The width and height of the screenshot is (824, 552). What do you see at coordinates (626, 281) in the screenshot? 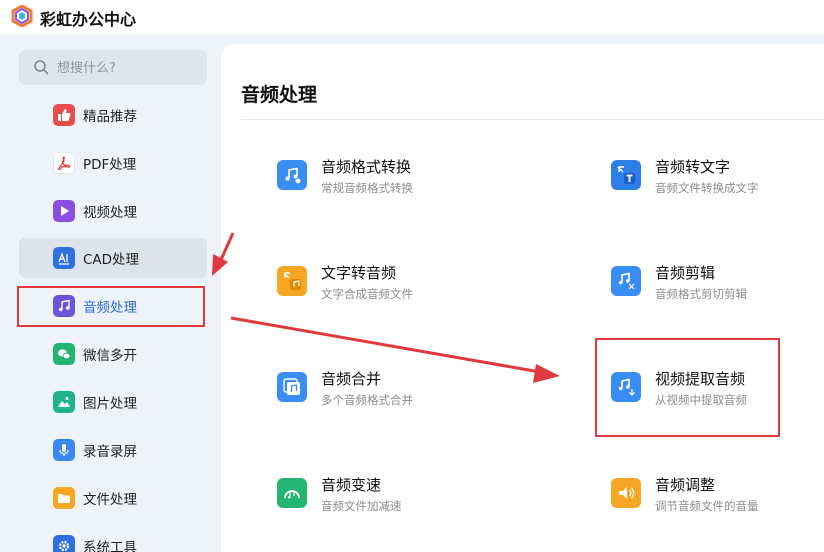
I see `audio-cut-icon` at bounding box center [626, 281].